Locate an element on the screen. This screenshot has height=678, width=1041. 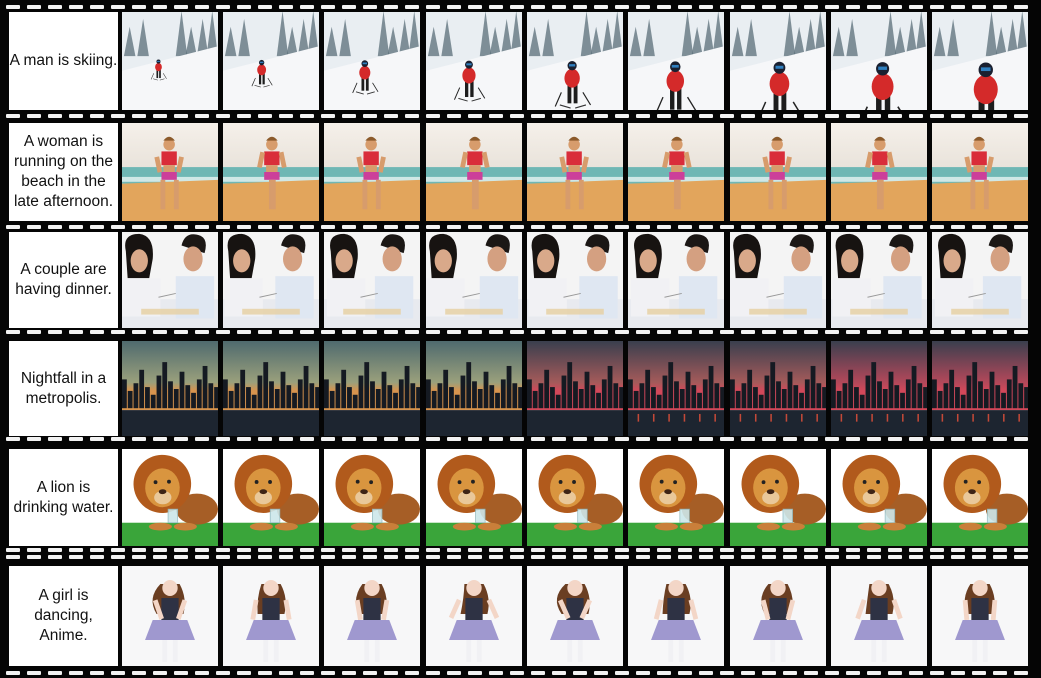
row-caption: A man is skiing. is located at coordinates (63, 61).